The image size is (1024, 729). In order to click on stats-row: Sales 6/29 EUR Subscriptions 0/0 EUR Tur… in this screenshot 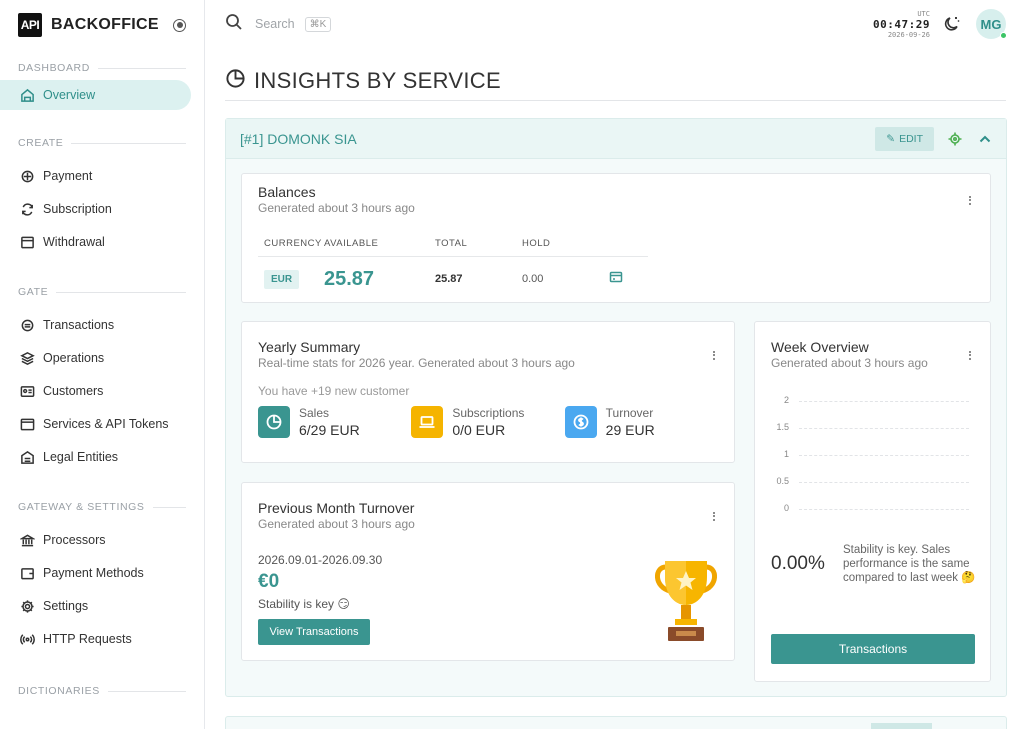, I will do `click(488, 422)`.